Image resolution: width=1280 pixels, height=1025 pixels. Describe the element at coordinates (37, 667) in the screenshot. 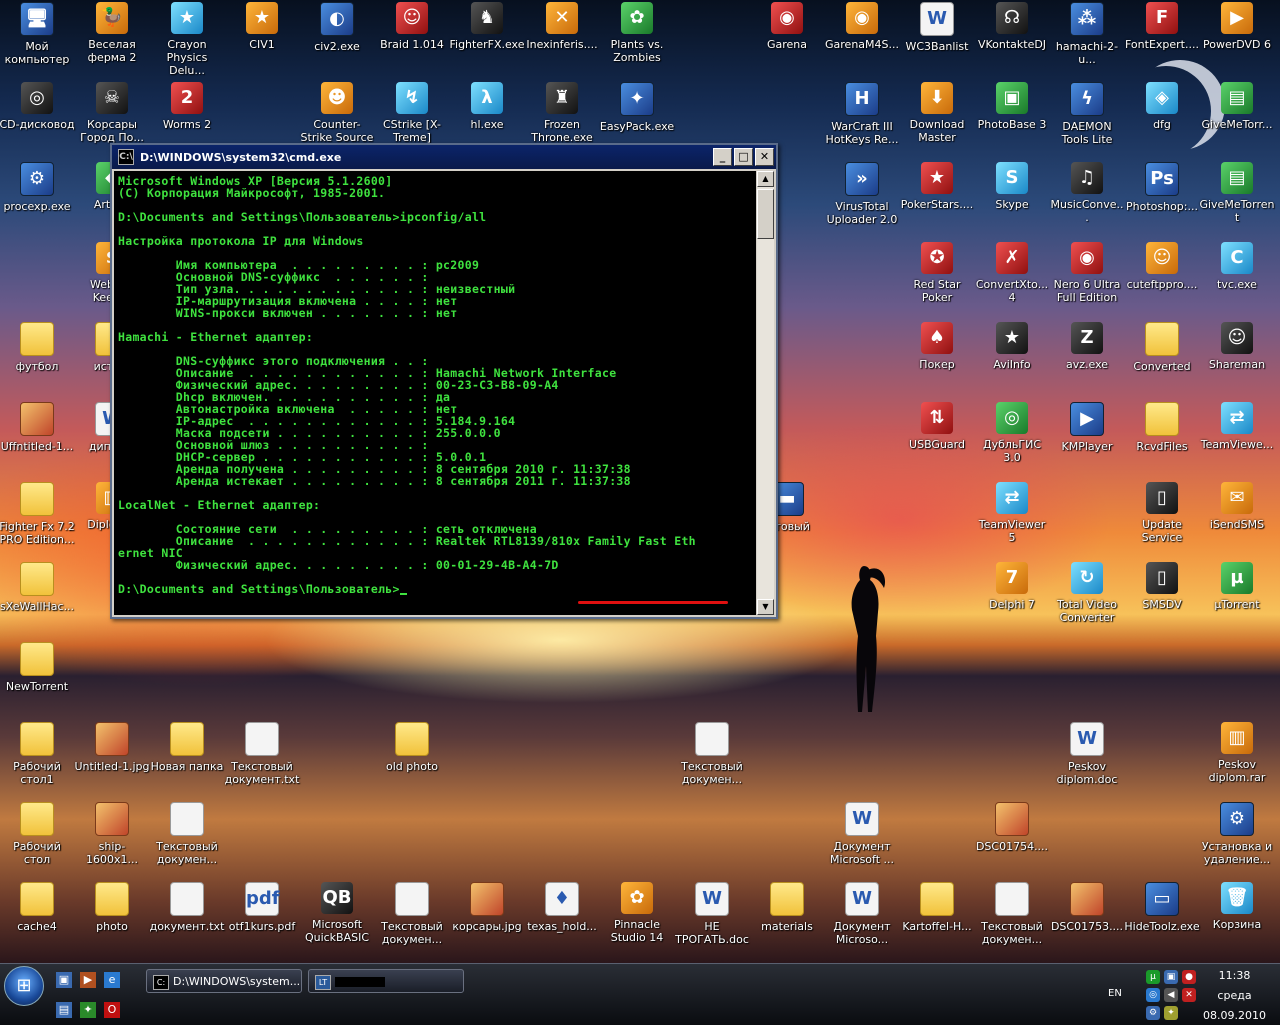

I see `desktop-icon: NewTorrent` at that location.